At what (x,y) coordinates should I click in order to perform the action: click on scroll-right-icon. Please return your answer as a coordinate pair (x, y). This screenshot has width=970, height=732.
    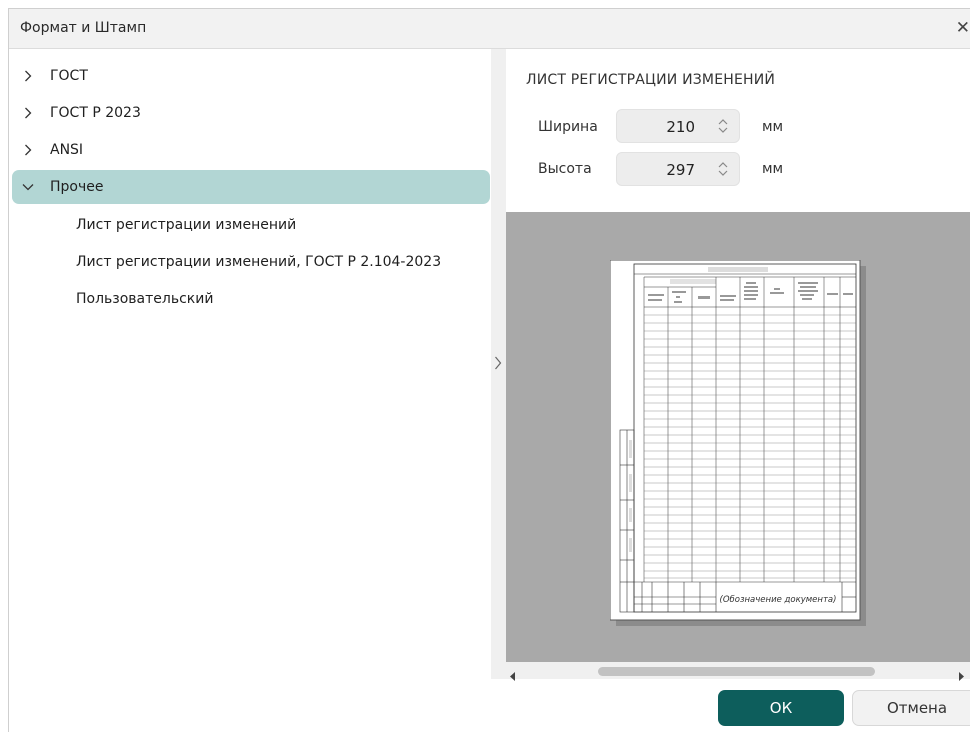
    Looking at the image, I should click on (961, 675).